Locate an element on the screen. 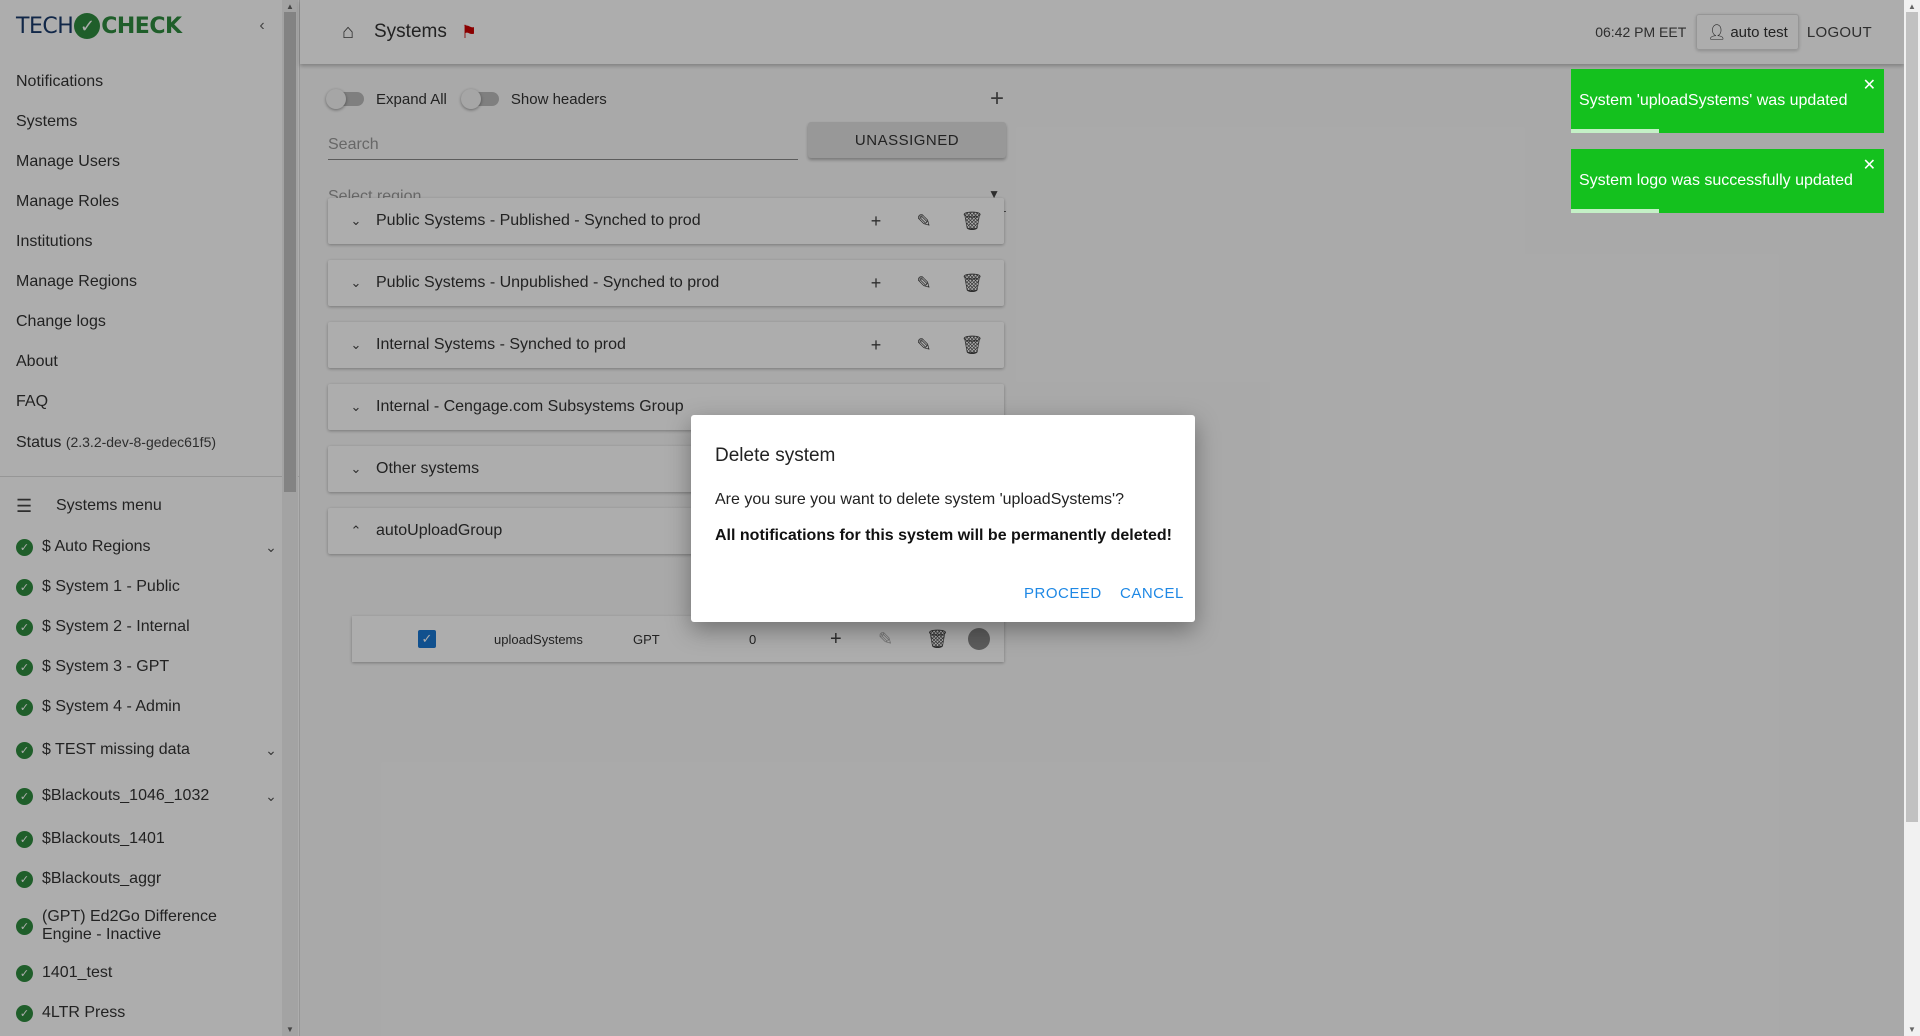 The image size is (1920, 1036). scroll-up-arrow-icon: ▲ is located at coordinates (1912, 6).